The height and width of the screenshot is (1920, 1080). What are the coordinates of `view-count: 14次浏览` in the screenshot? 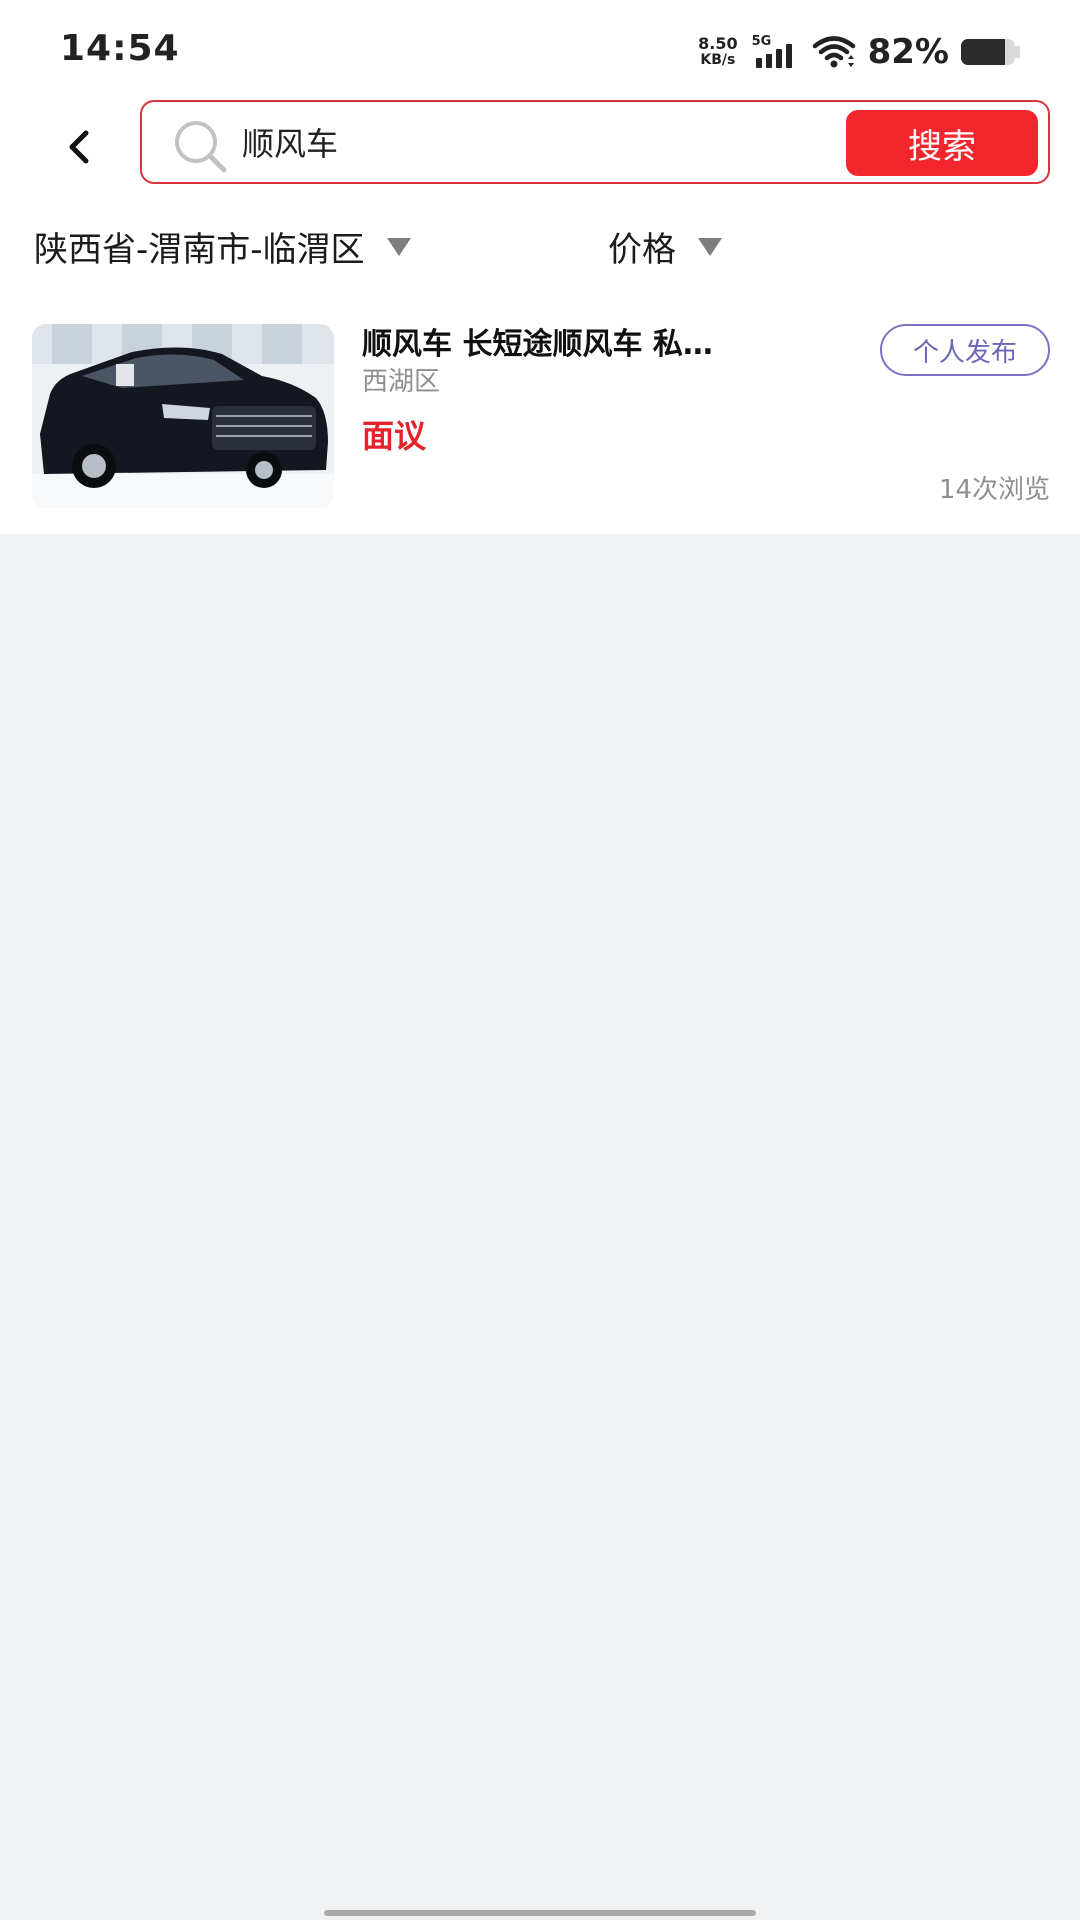 It's located at (994, 490).